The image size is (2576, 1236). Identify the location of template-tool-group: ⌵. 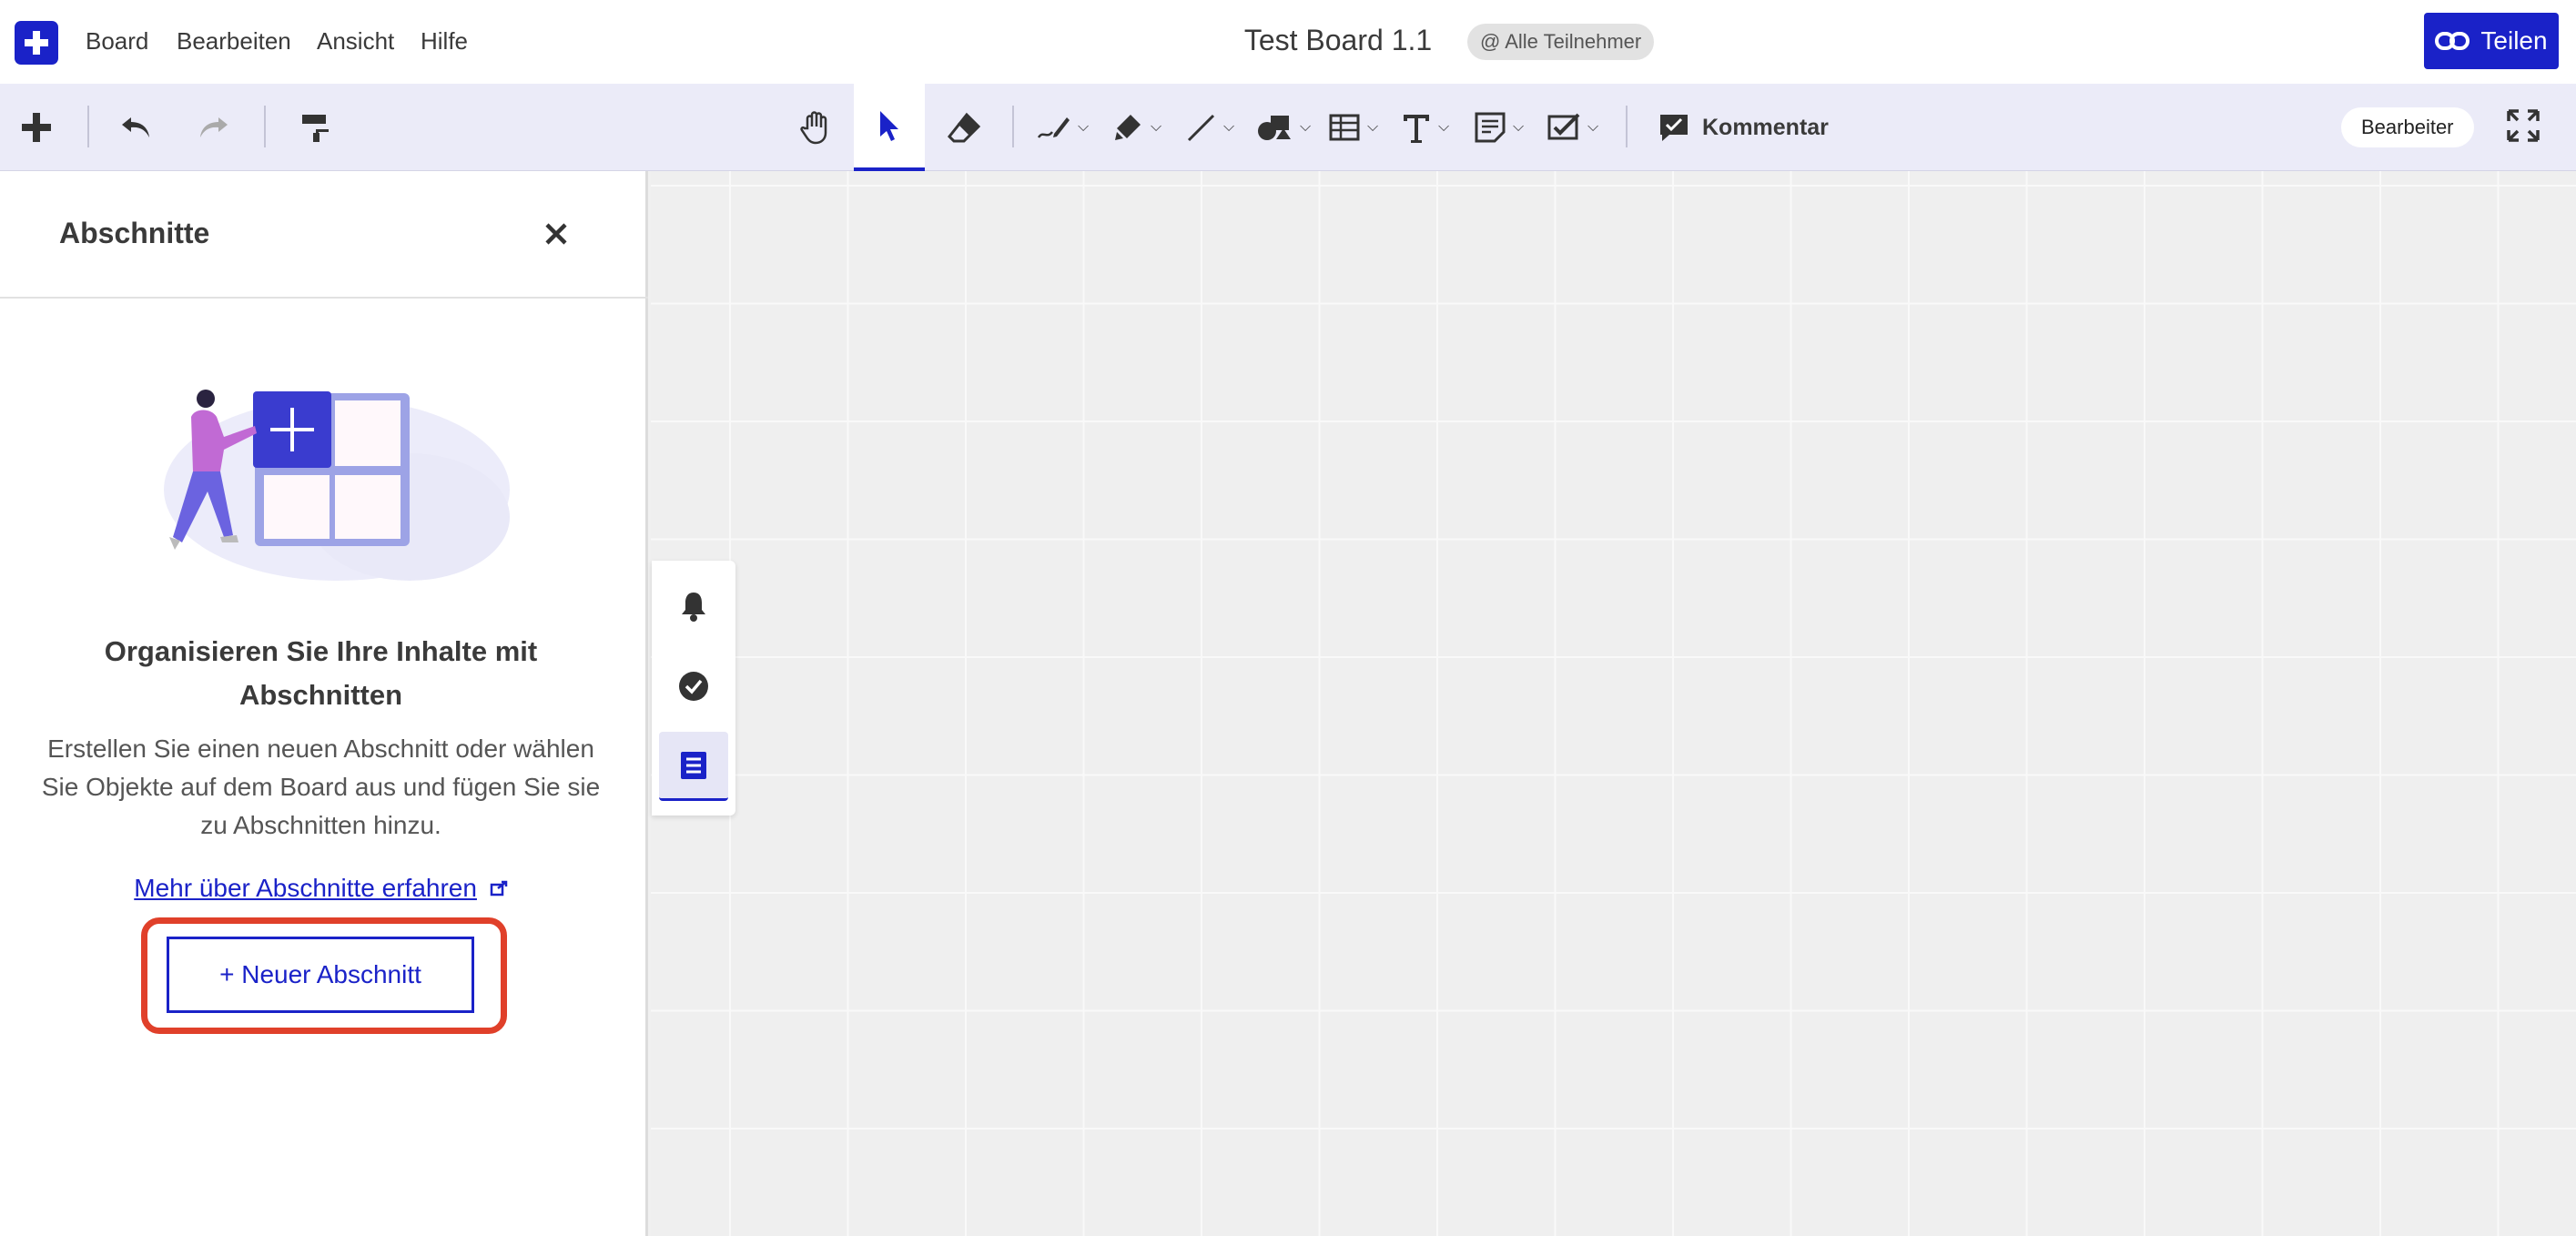
(1572, 128).